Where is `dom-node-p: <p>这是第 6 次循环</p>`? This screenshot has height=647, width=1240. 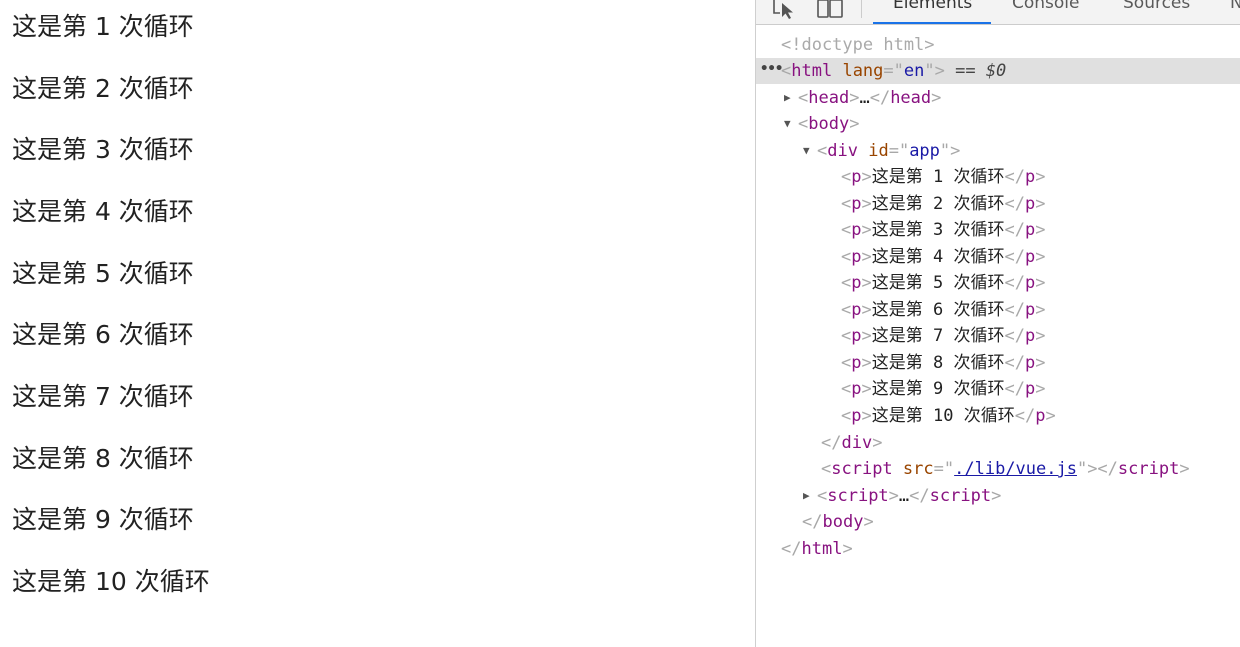 dom-node-p: <p>这是第 6 次循环</p> is located at coordinates (998, 310).